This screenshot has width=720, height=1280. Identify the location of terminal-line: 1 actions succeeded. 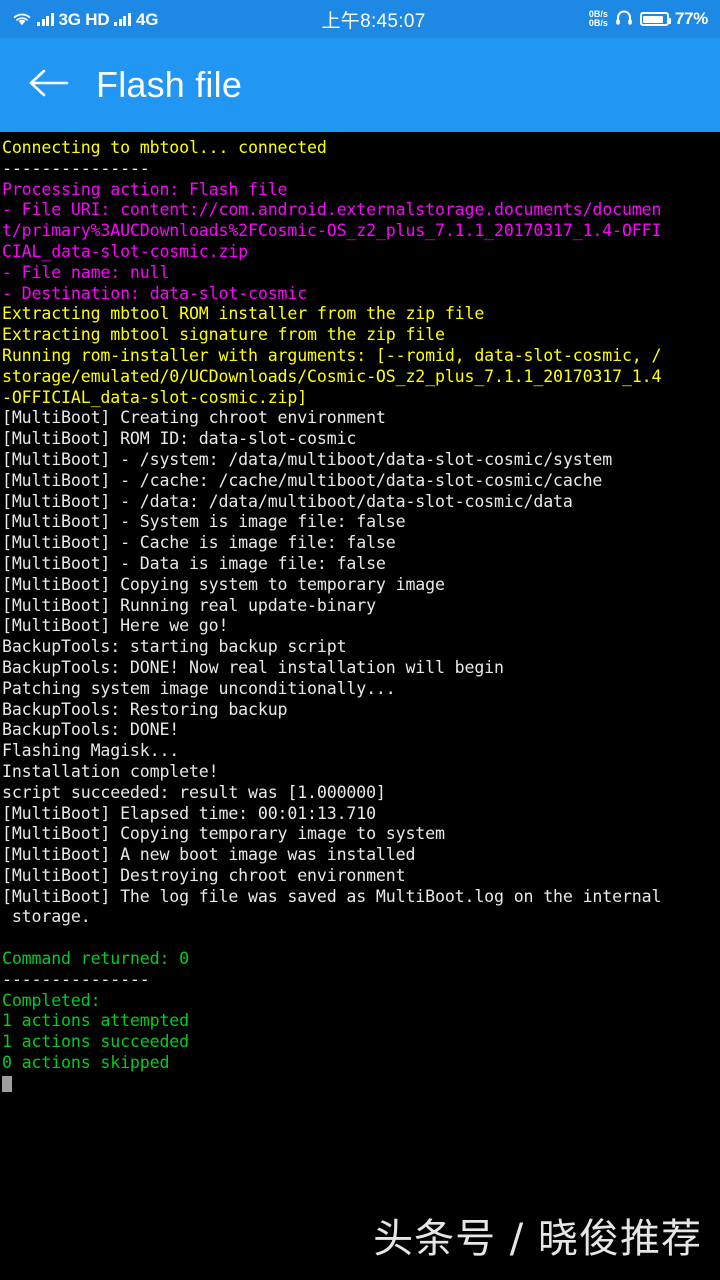
(95, 1042).